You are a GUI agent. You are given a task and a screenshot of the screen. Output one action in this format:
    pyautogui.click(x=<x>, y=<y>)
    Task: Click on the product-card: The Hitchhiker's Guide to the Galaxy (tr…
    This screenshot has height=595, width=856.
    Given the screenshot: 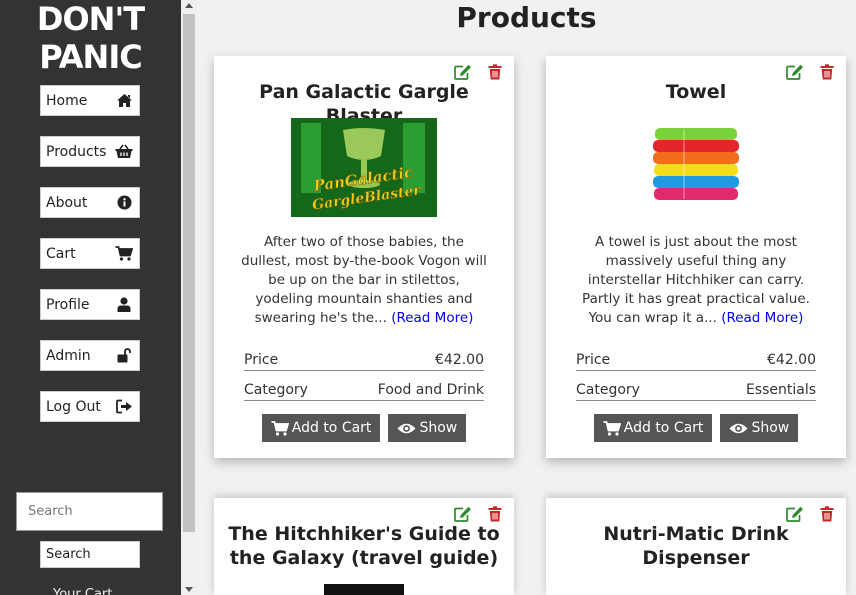 What is the action you would take?
    pyautogui.click(x=364, y=546)
    